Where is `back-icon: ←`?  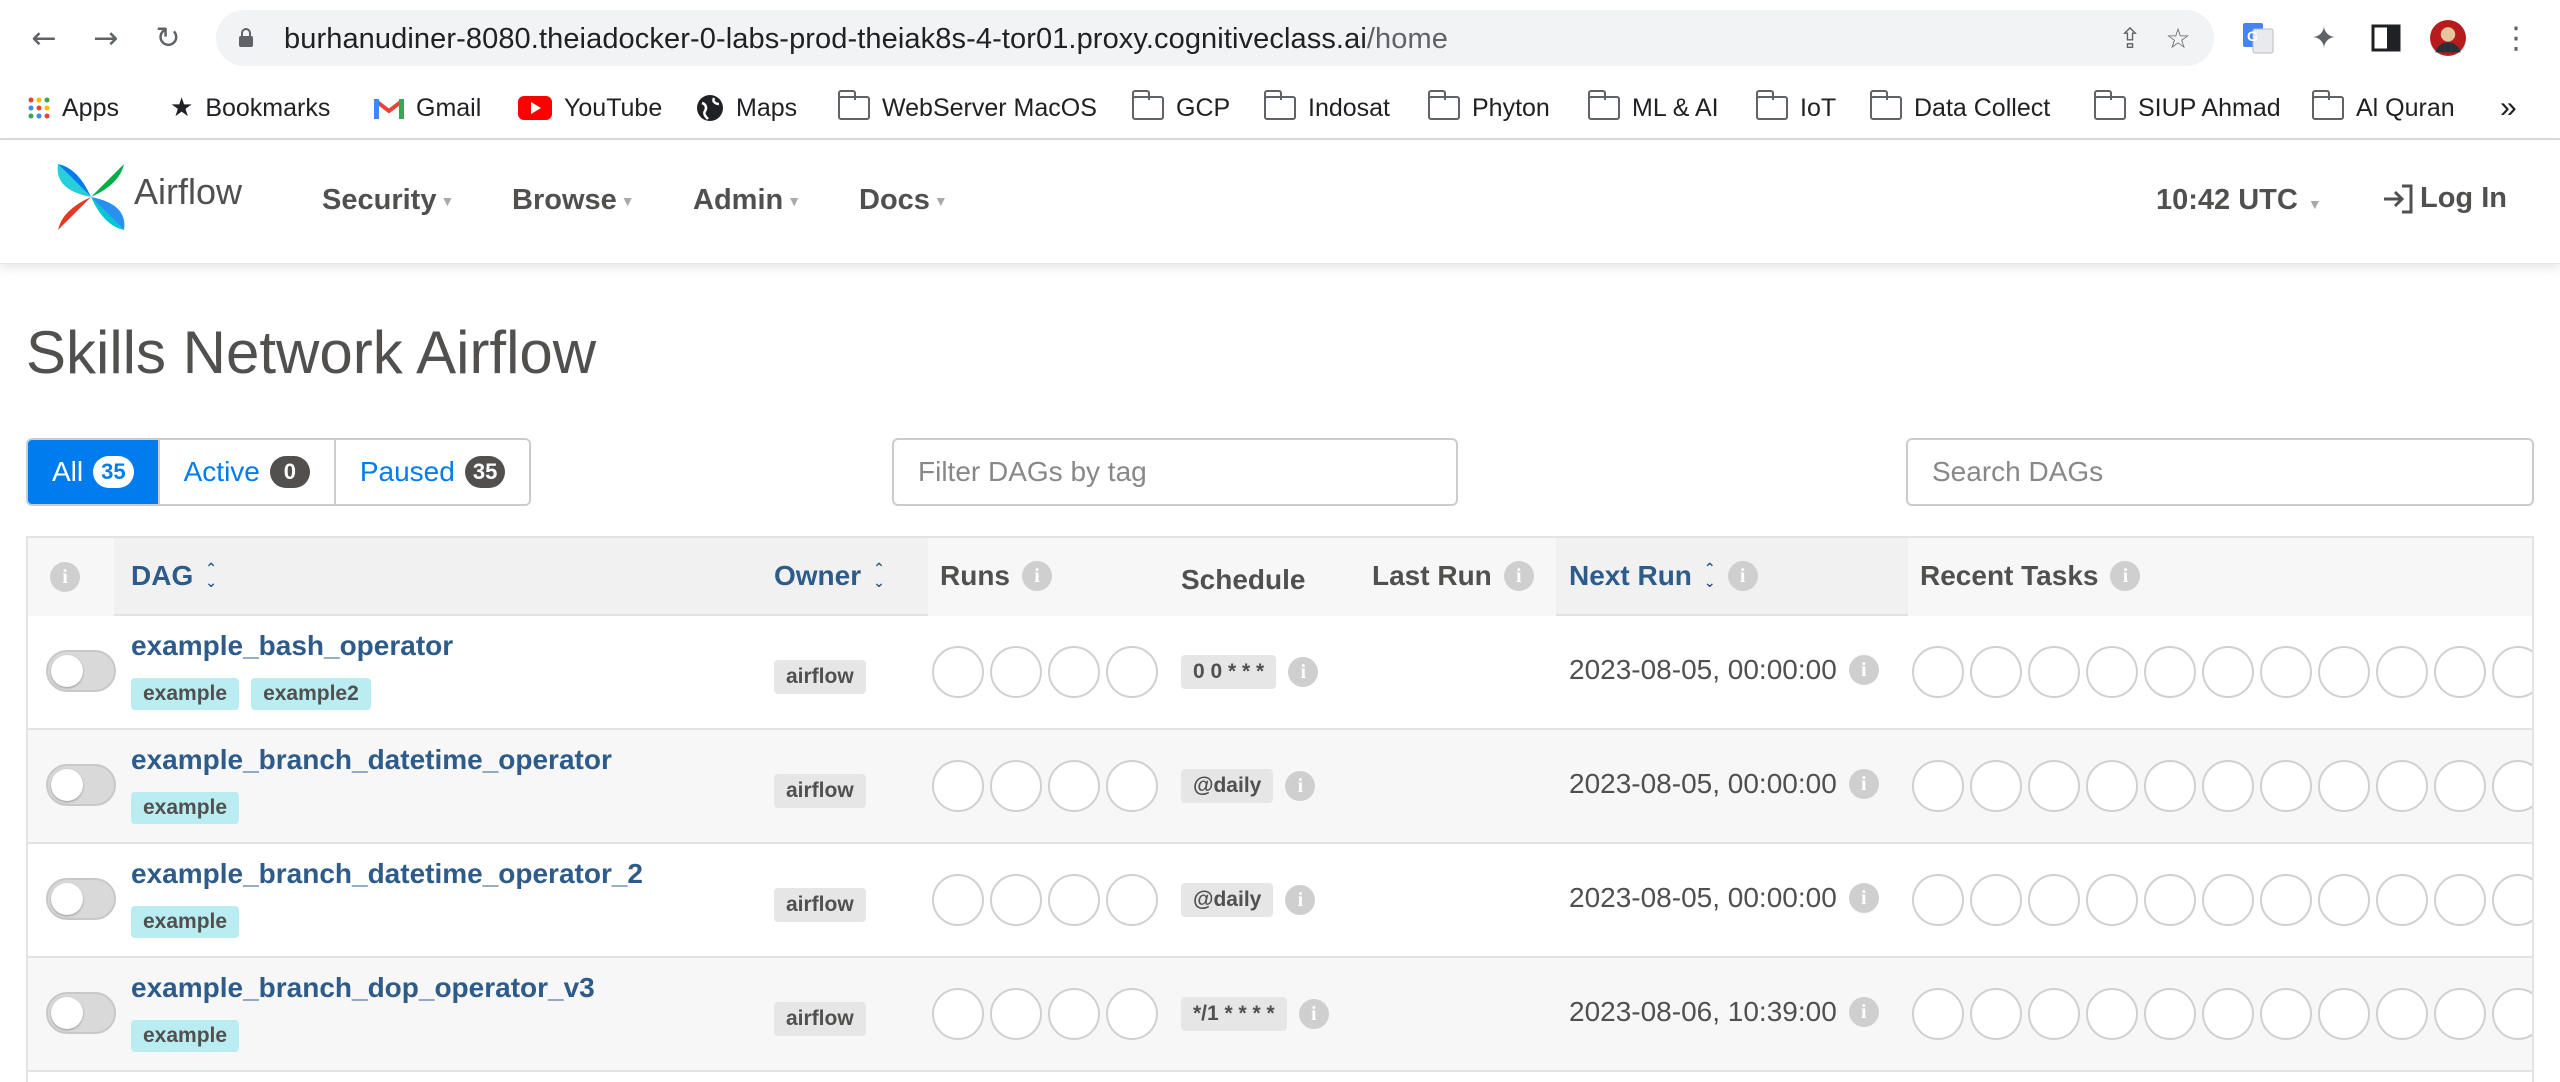 back-icon: ← is located at coordinates (44, 38).